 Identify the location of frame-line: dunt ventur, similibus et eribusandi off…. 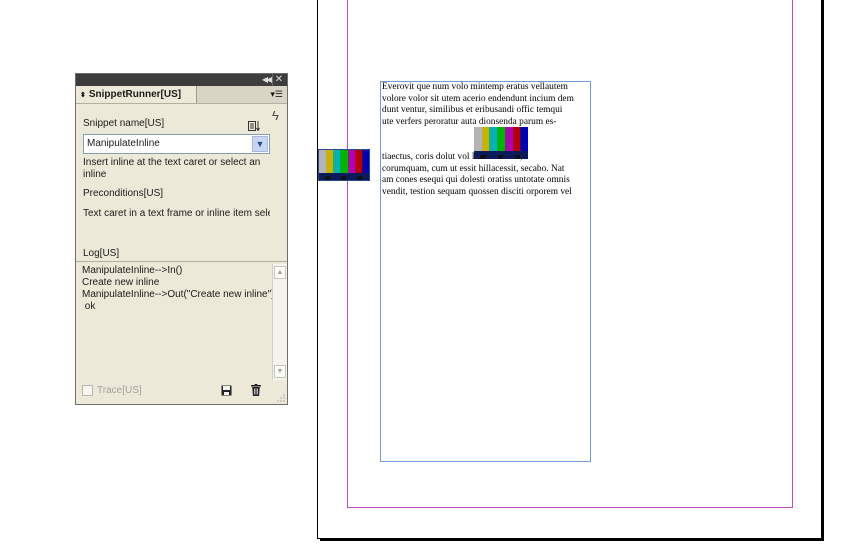
(472, 110).